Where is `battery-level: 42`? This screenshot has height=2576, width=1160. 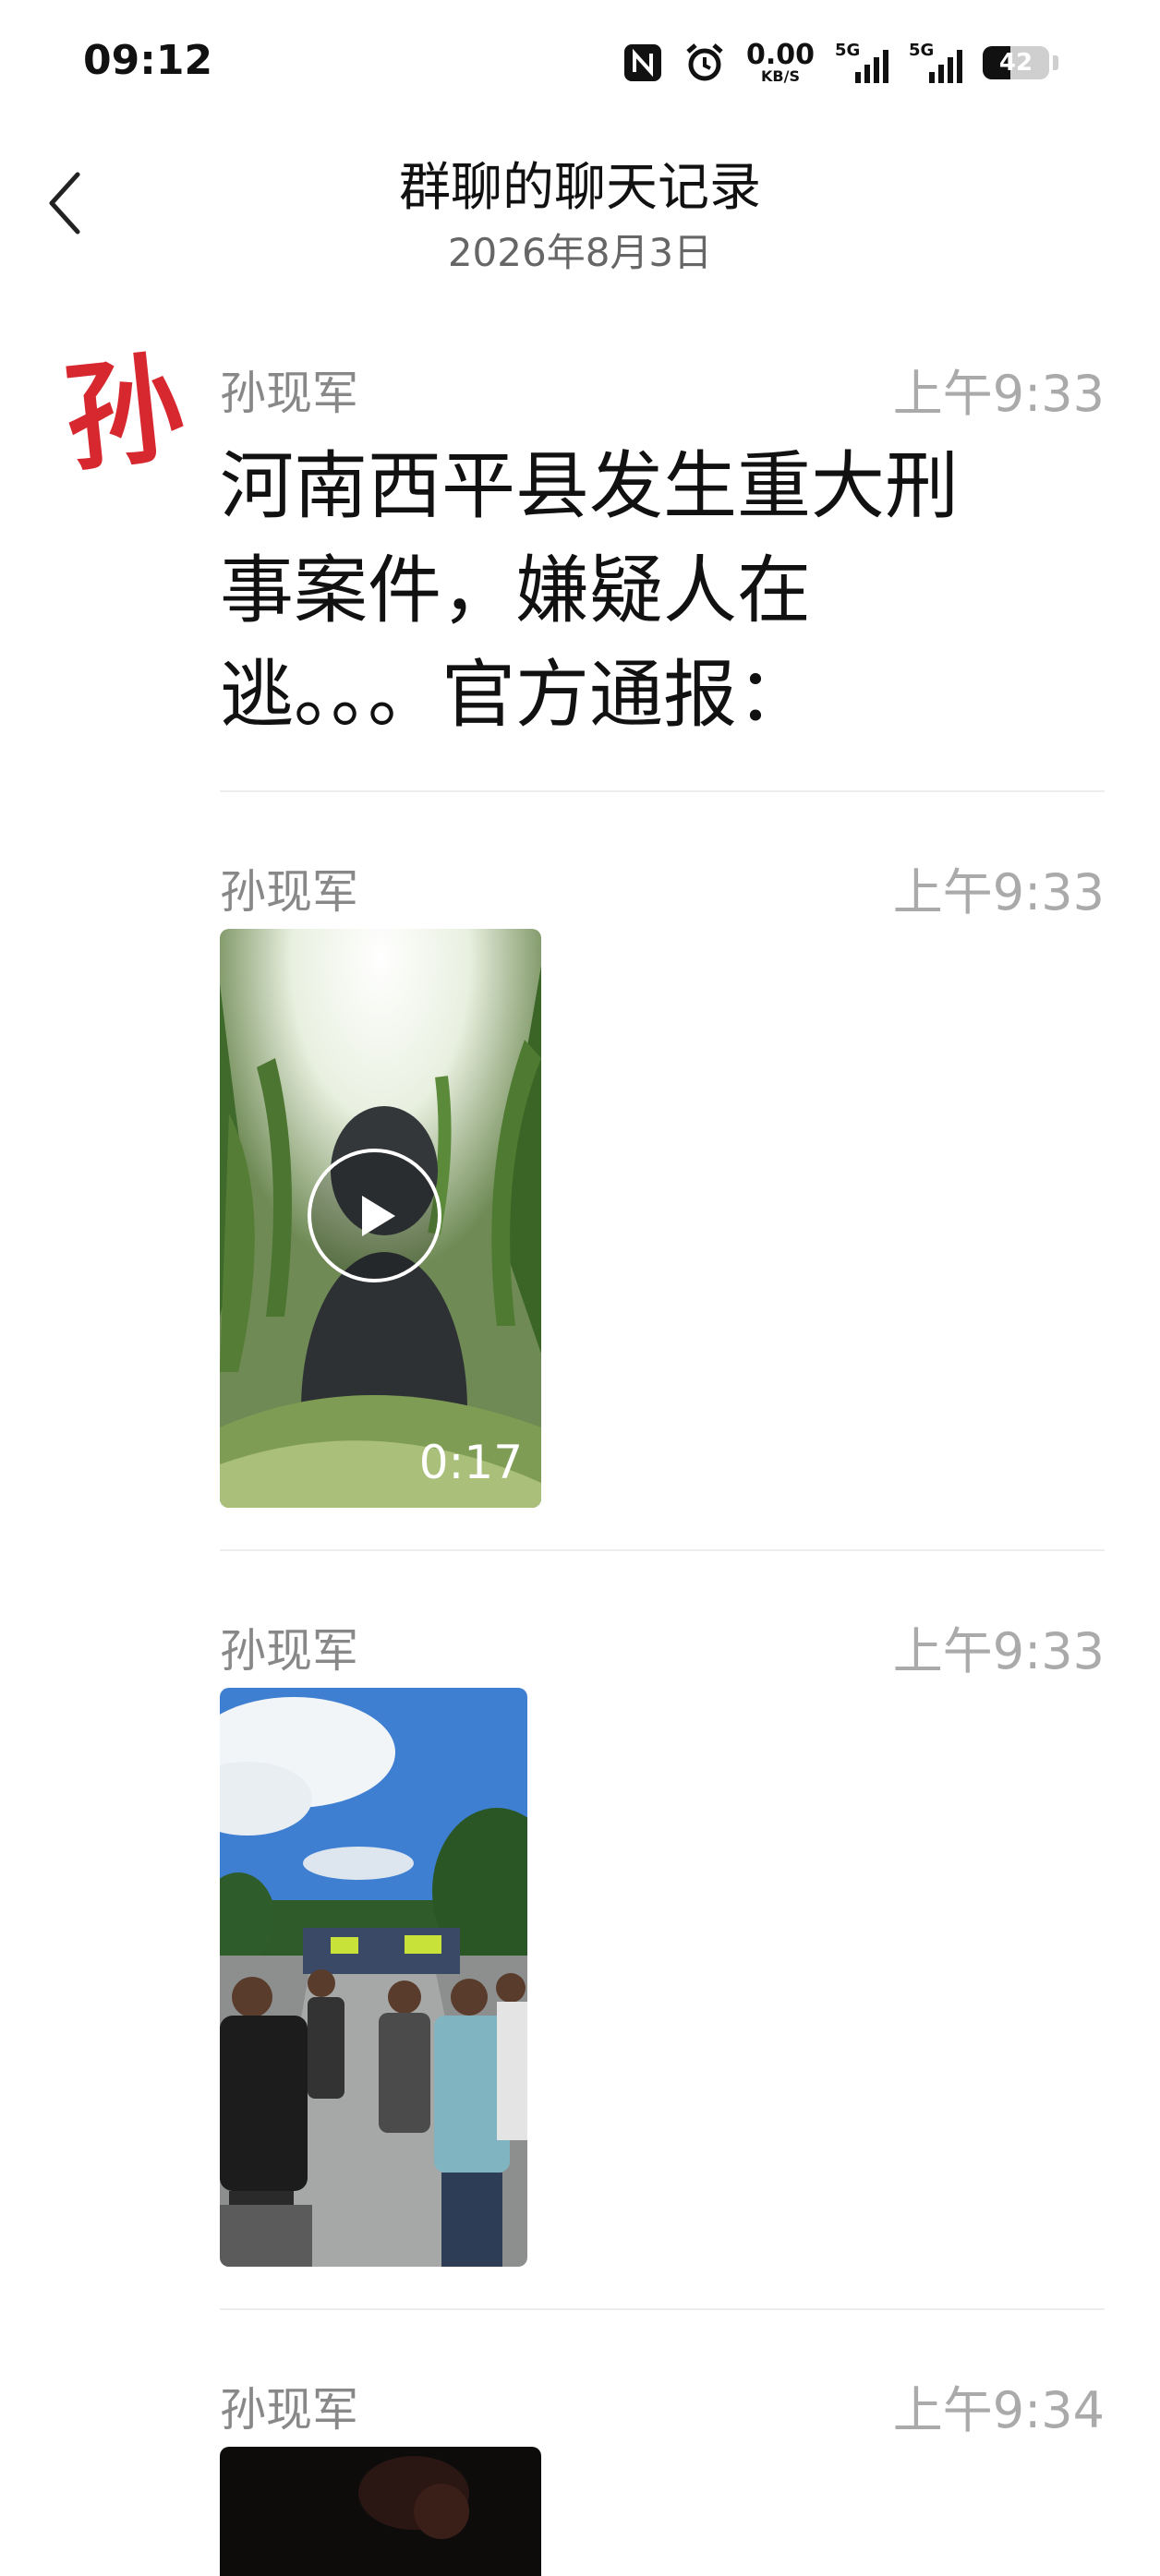
battery-level: 42 is located at coordinates (1015, 63).